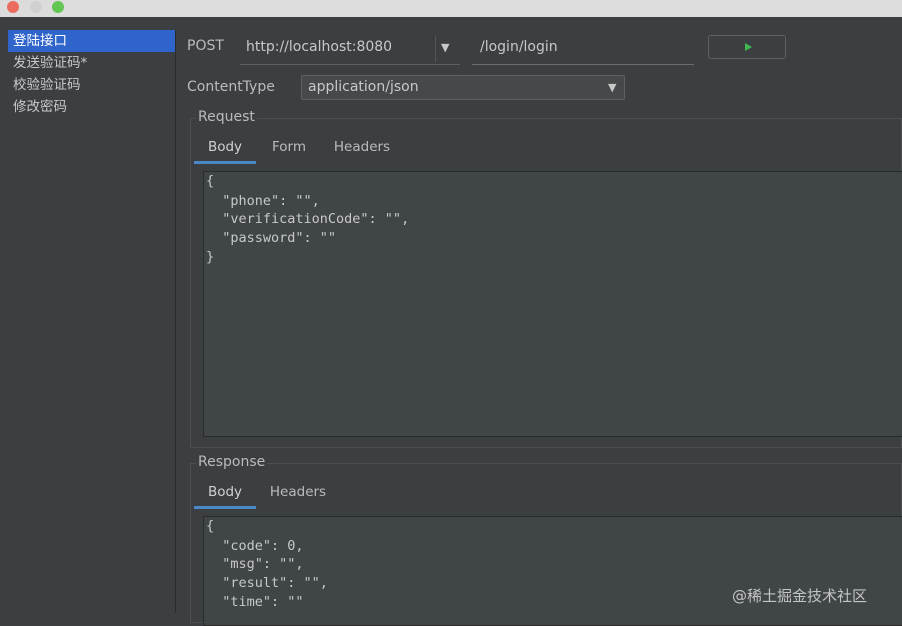 This screenshot has width=902, height=626. I want to click on tab-response-headers: Headers, so click(298, 494).